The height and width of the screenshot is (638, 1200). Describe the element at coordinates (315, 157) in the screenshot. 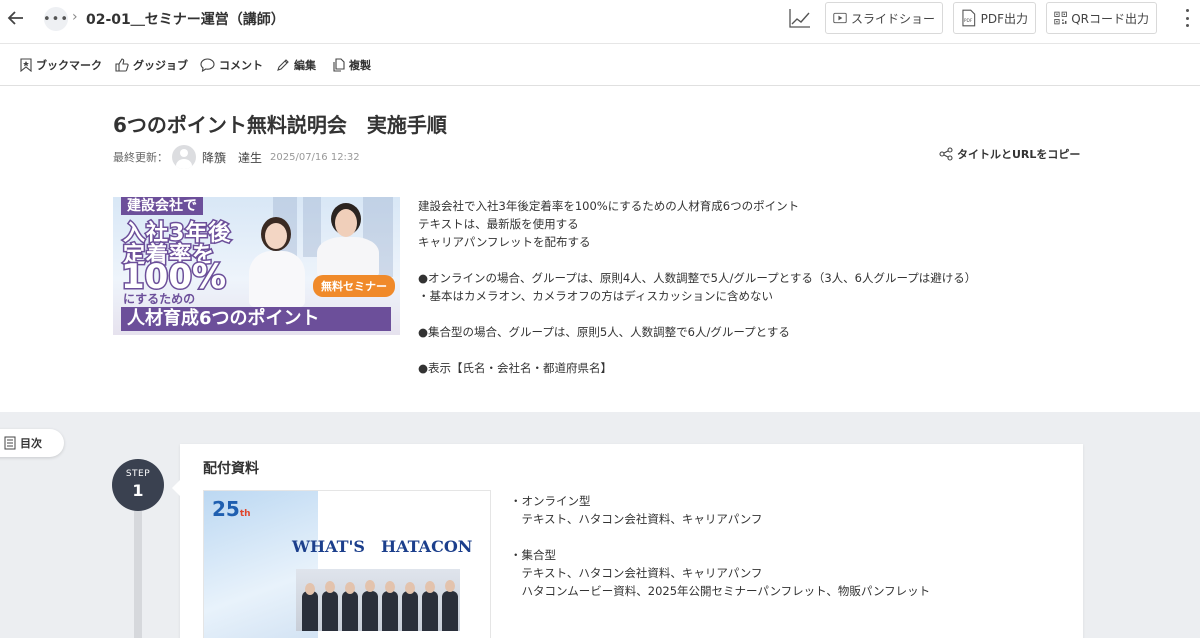

I see `updated-timestamp: 2025/07/16 12:32` at that location.